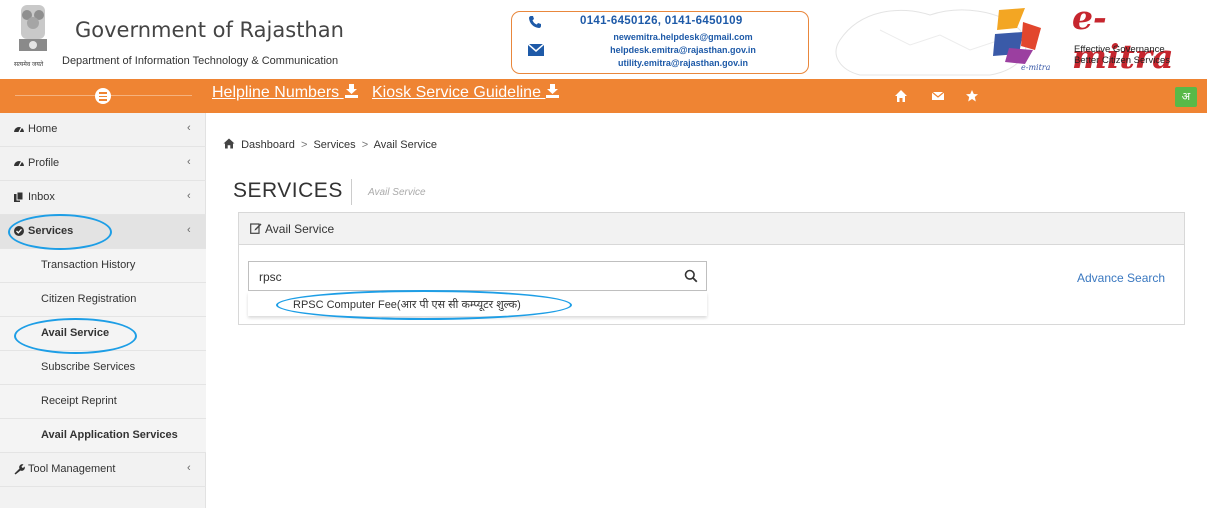 The height and width of the screenshot is (508, 1207). What do you see at coordinates (19, 196) in the screenshot?
I see `copy-icon` at bounding box center [19, 196].